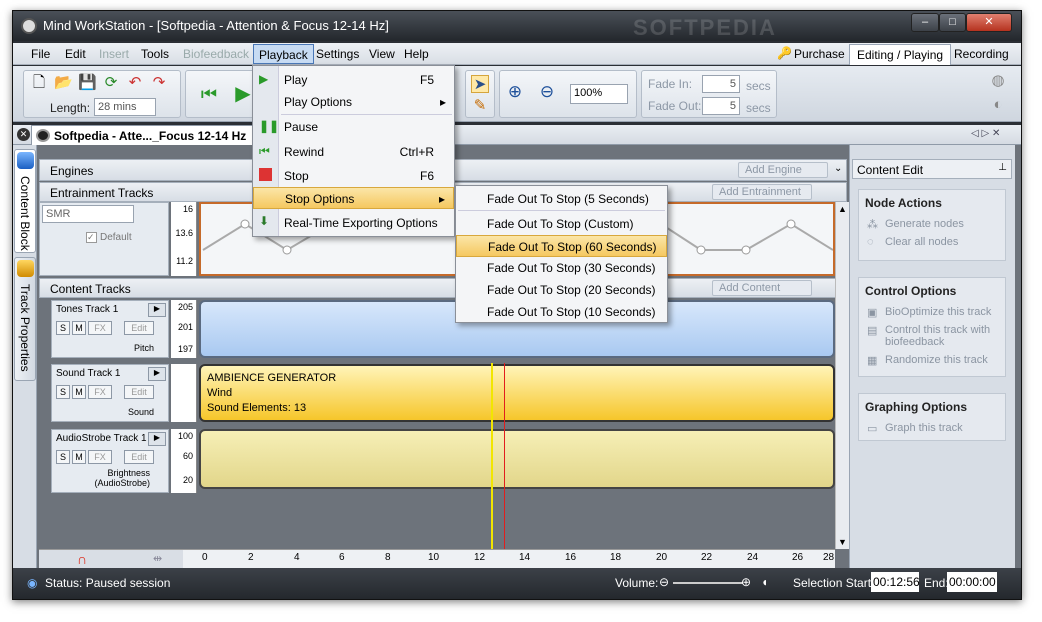  I want to click on menu-insert: Insert, so click(114, 54).